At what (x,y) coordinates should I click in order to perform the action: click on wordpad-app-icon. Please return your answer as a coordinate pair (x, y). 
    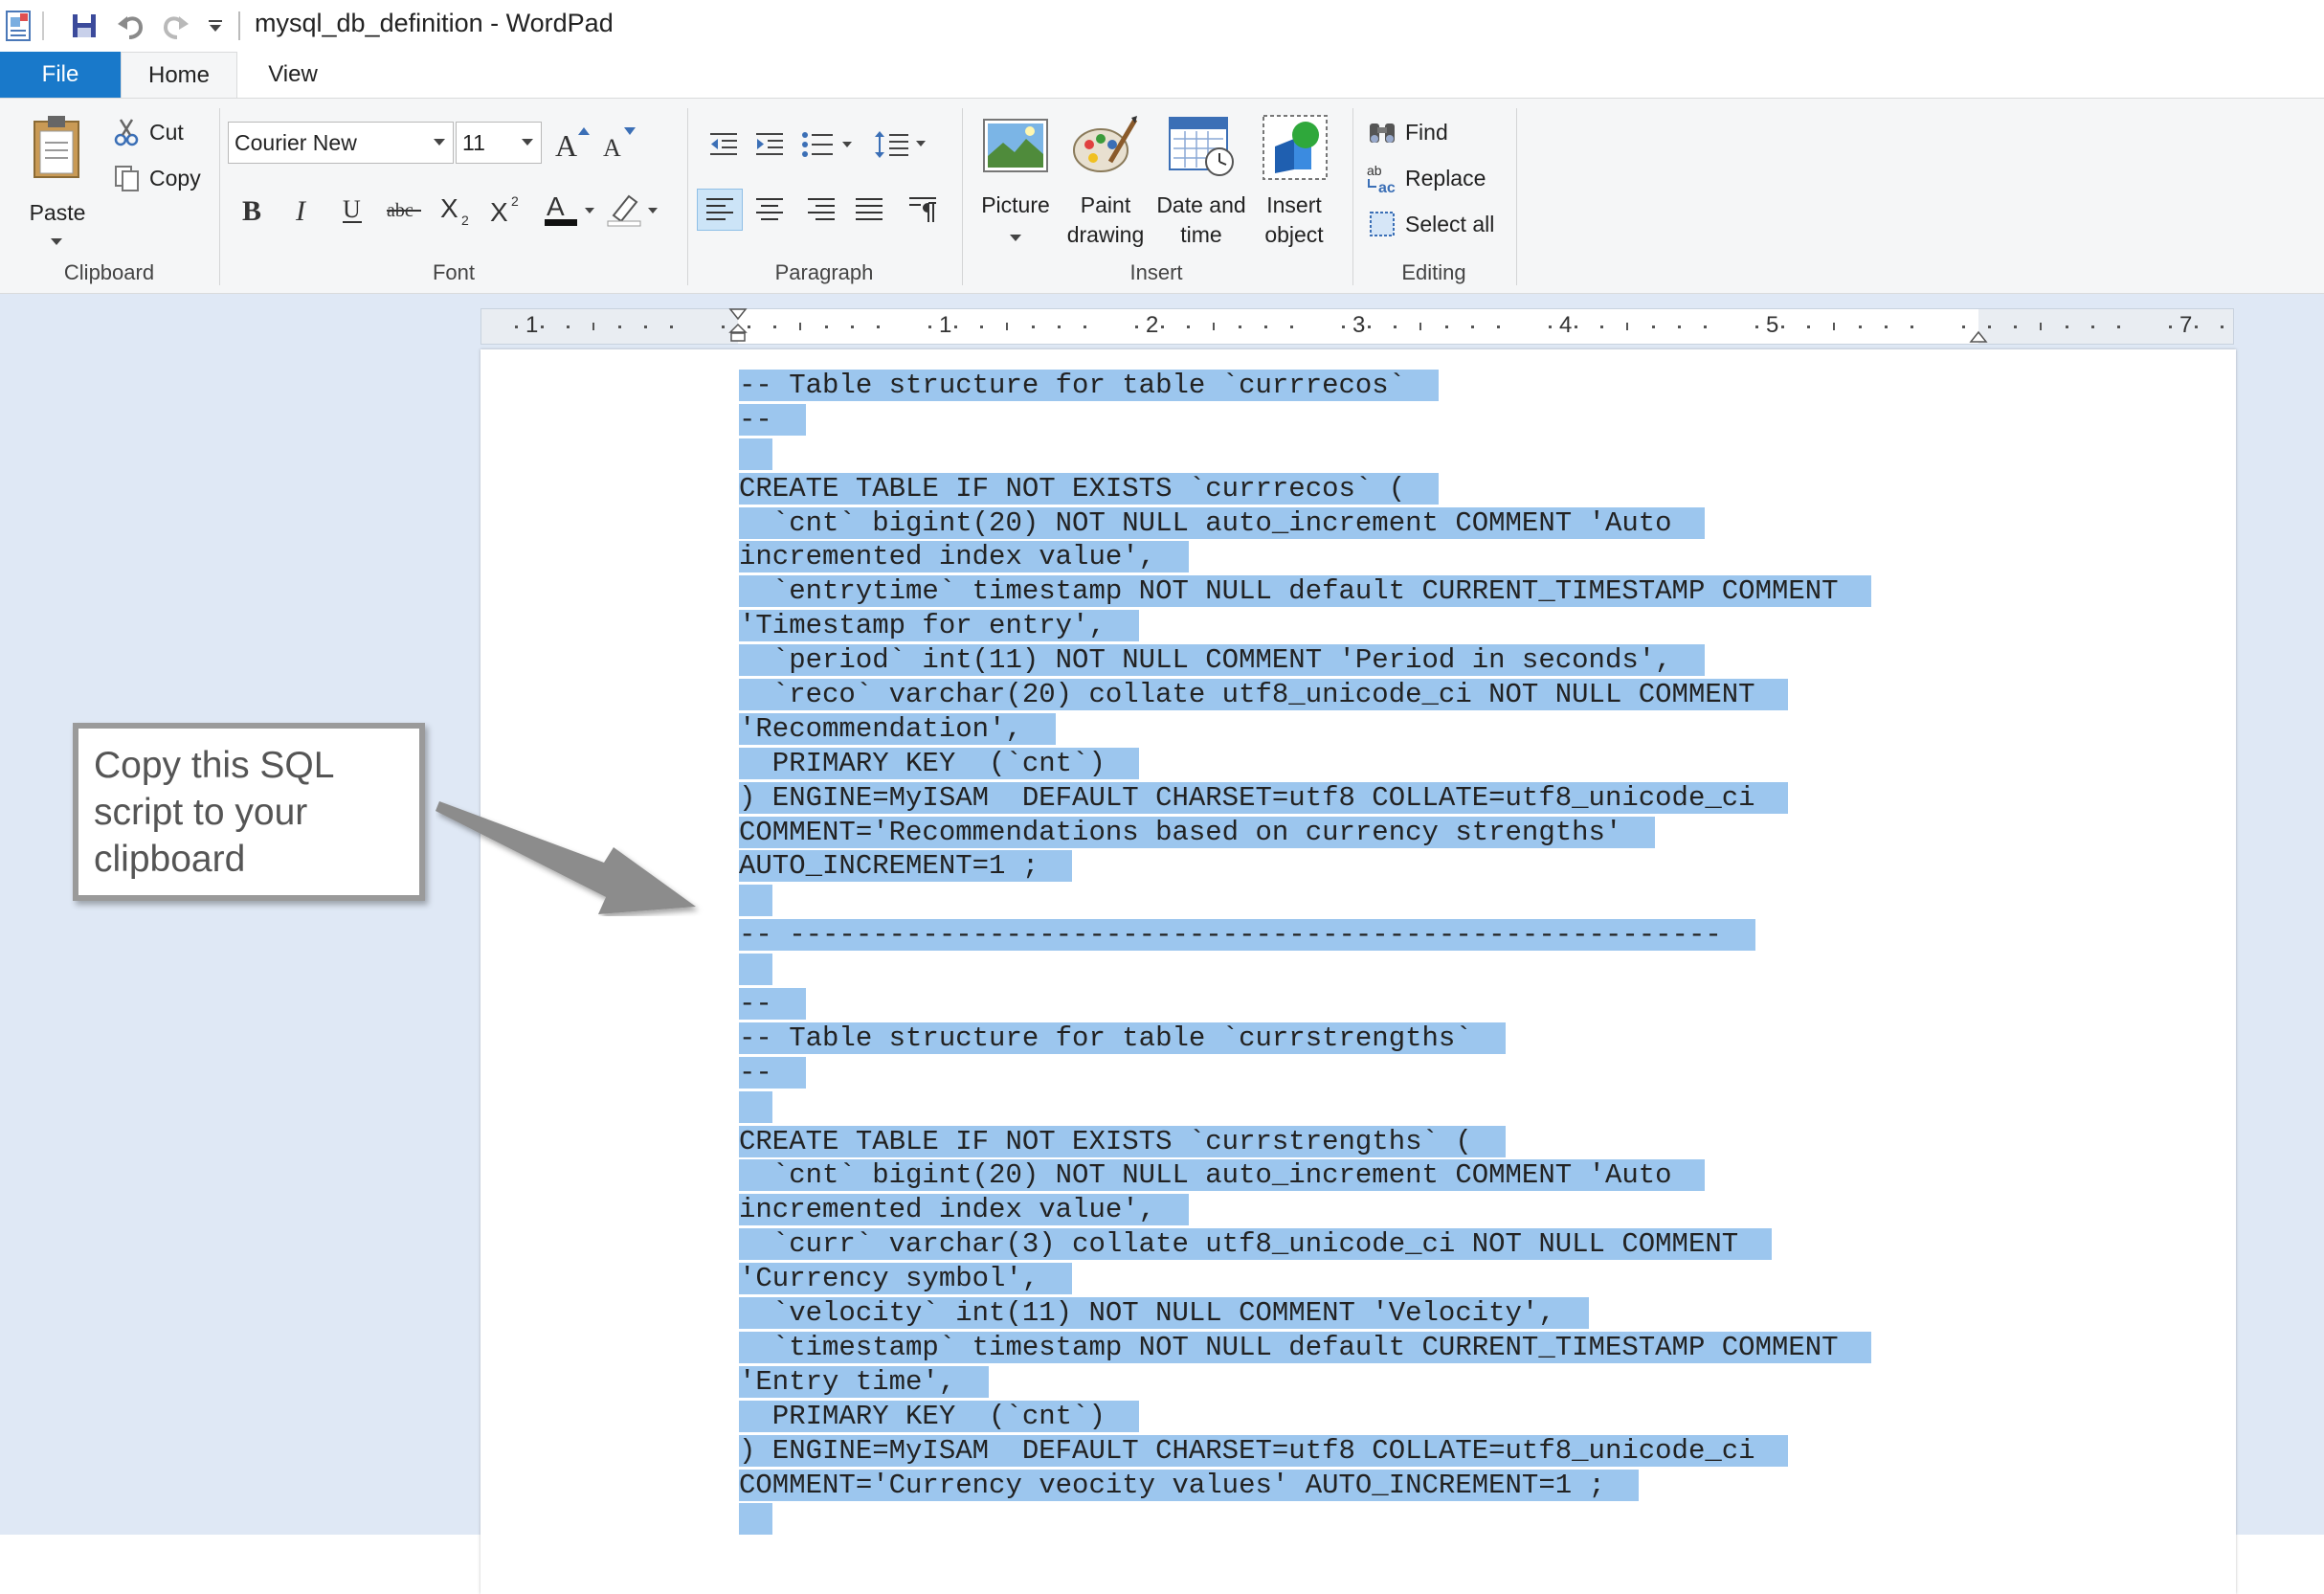
    Looking at the image, I should click on (19, 26).